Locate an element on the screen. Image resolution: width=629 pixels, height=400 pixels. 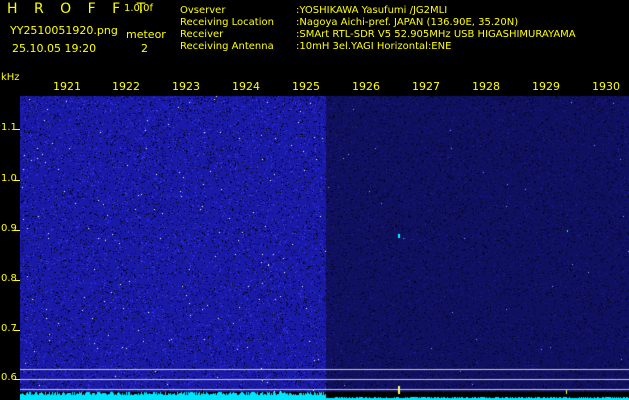
freq-tick-label: 0.7 is located at coordinates (9, 328).